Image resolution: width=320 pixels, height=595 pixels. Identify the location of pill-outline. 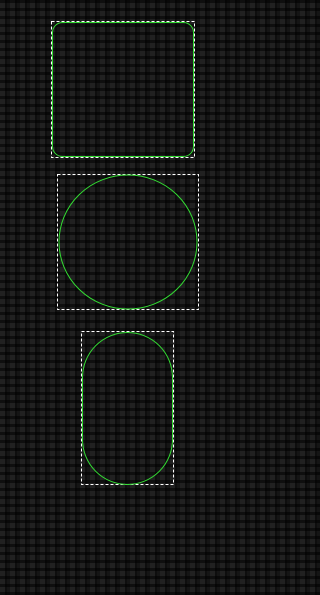
(127, 408).